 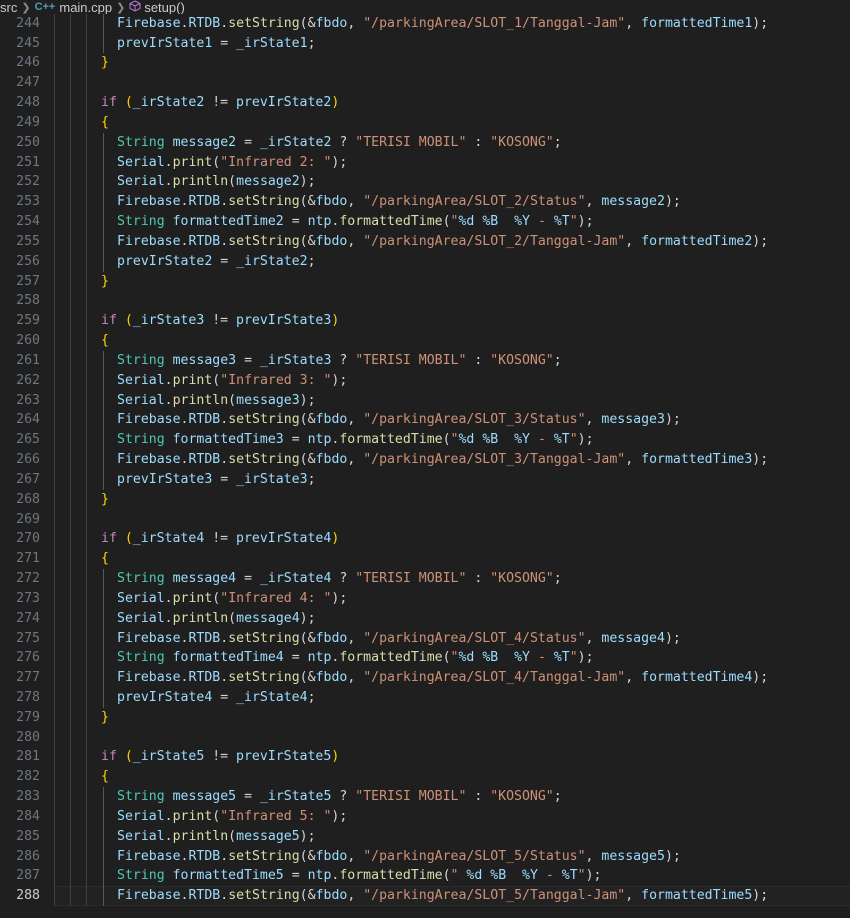 What do you see at coordinates (425, 519) in the screenshot?
I see `code-line: 269` at bounding box center [425, 519].